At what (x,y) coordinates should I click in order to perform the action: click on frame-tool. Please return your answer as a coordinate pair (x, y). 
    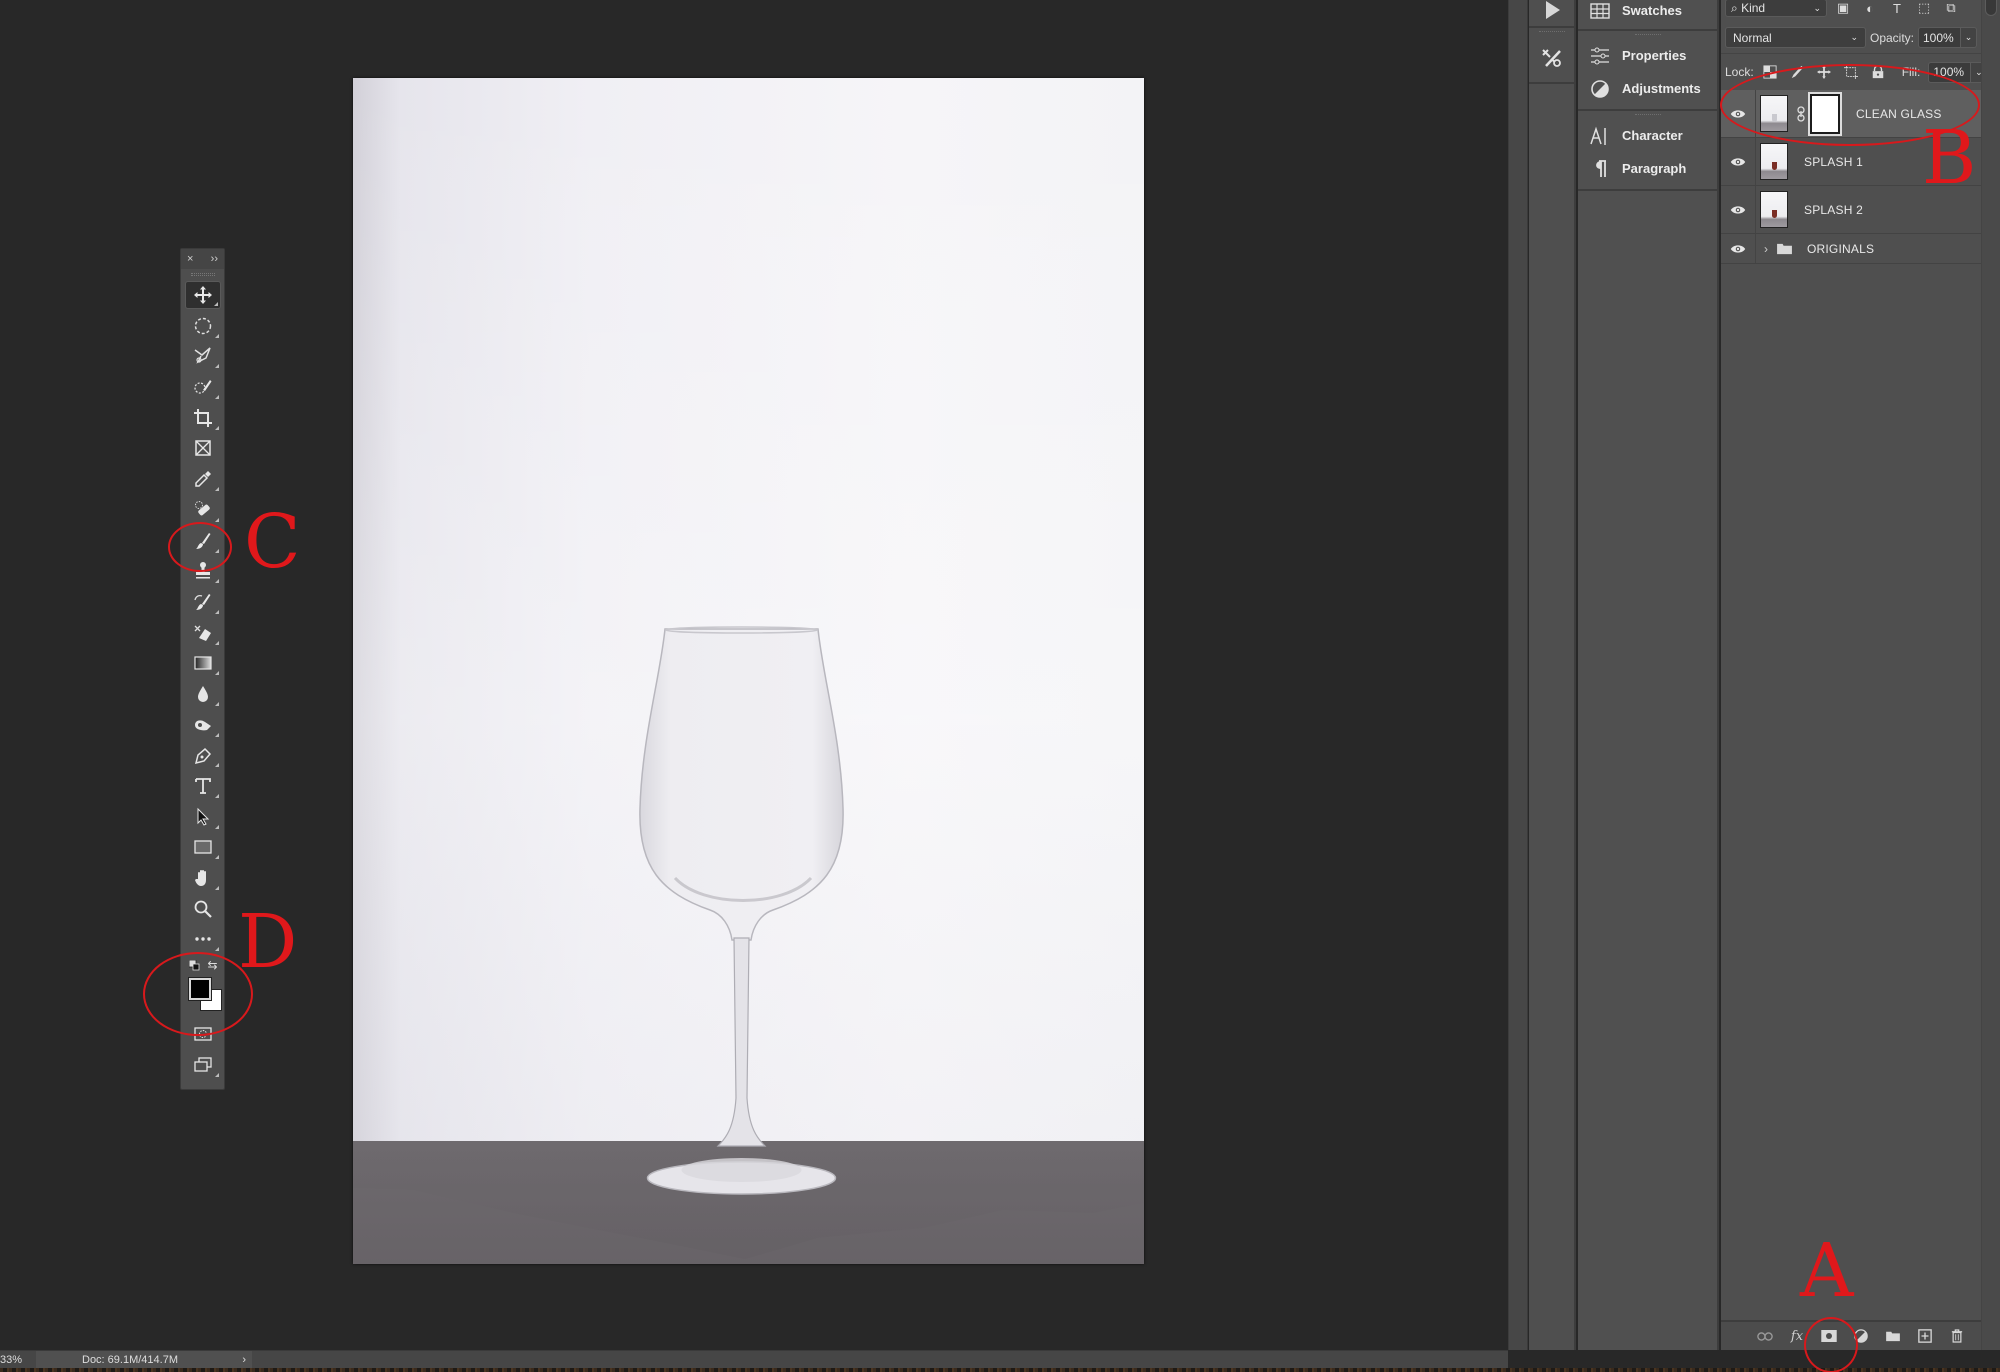
    Looking at the image, I should click on (203, 448).